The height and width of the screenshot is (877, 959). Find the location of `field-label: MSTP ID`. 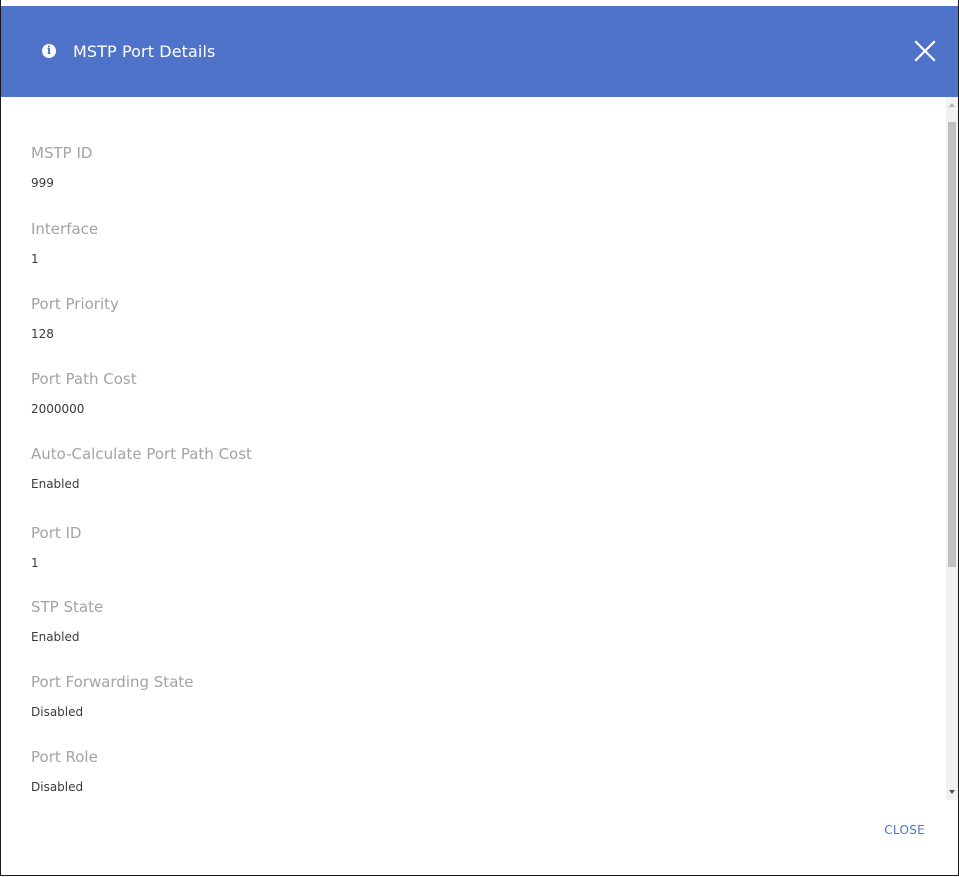

field-label: MSTP ID is located at coordinates (62, 153).